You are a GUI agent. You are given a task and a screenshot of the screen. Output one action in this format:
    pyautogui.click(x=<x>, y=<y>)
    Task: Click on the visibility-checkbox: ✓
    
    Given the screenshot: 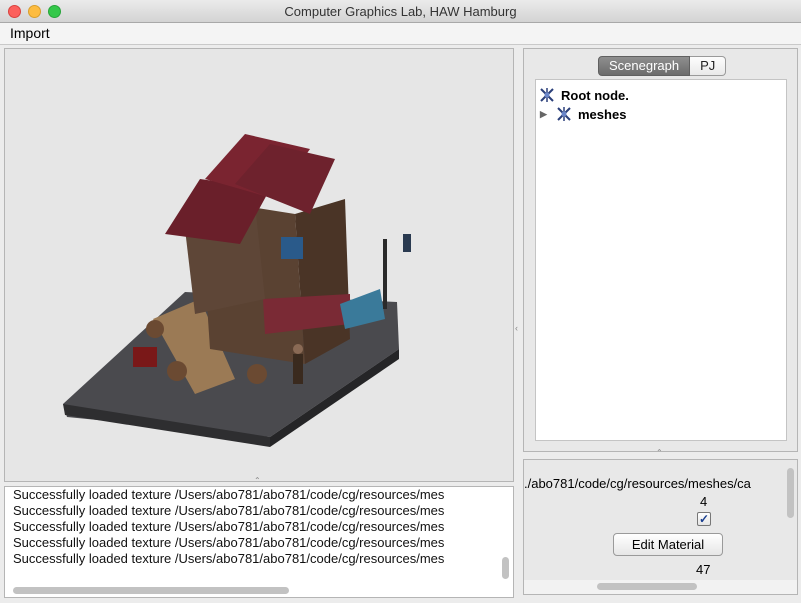 What is the action you would take?
    pyautogui.click(x=704, y=519)
    